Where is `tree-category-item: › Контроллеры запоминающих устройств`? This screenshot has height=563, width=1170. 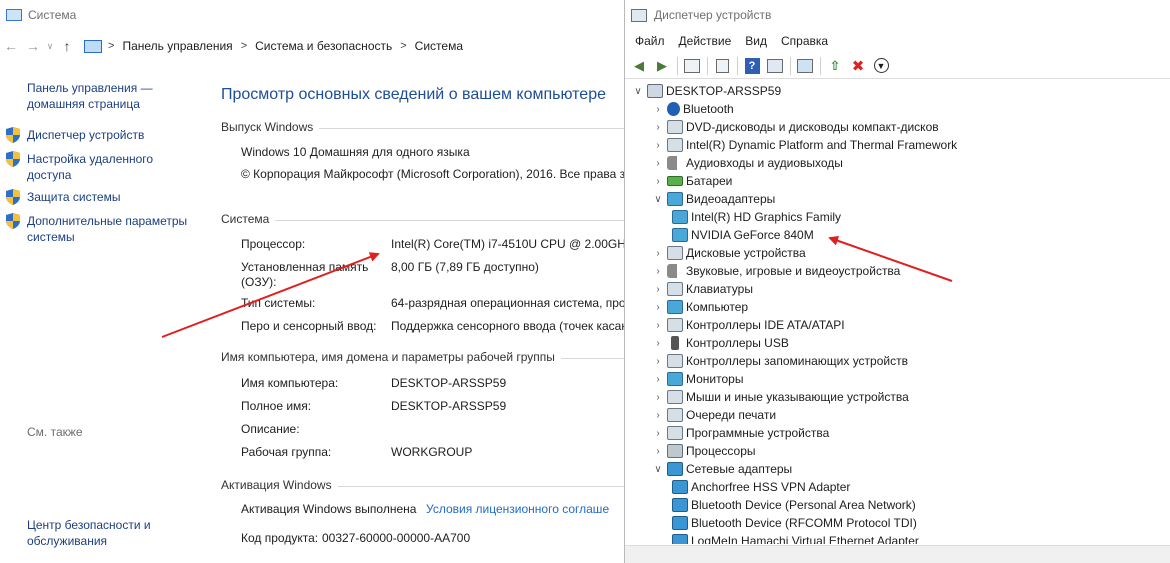 tree-category-item: › Контроллеры запоминающих устройств is located at coordinates (779, 361).